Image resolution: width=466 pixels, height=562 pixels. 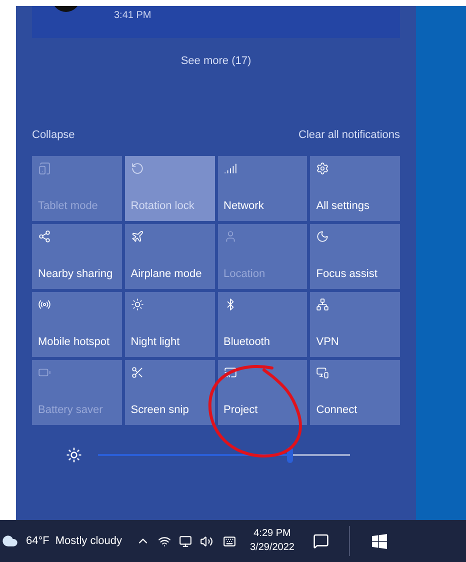 What do you see at coordinates (169, 324) in the screenshot?
I see `quick-action-tile: Night light` at bounding box center [169, 324].